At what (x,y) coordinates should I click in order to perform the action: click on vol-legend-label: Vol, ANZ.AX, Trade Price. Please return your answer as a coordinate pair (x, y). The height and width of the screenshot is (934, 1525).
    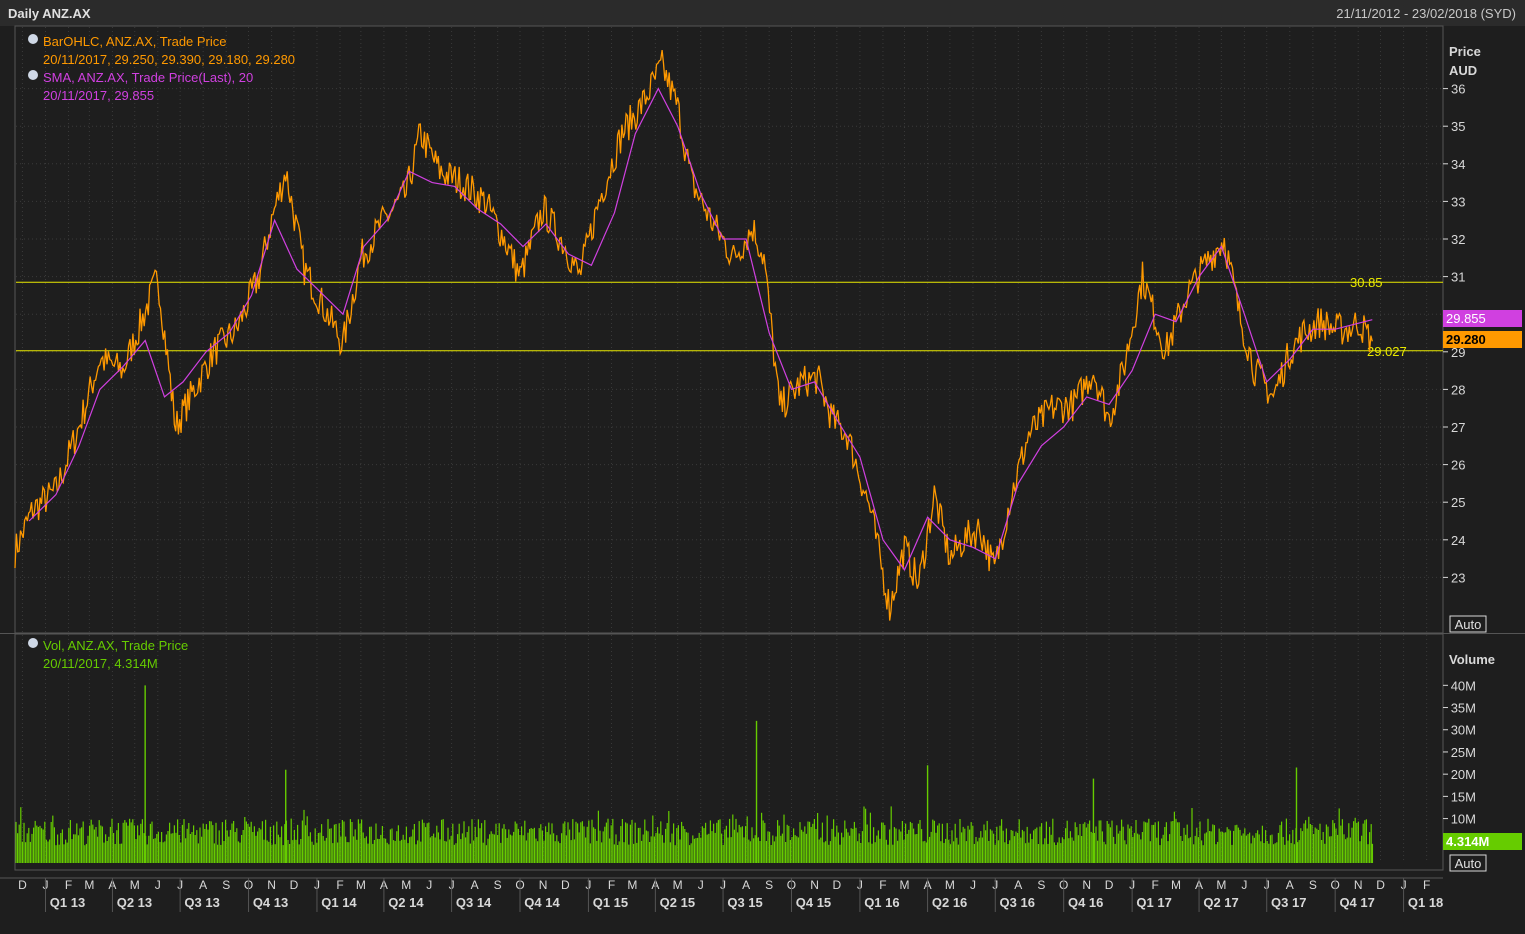
    Looking at the image, I should click on (115, 645).